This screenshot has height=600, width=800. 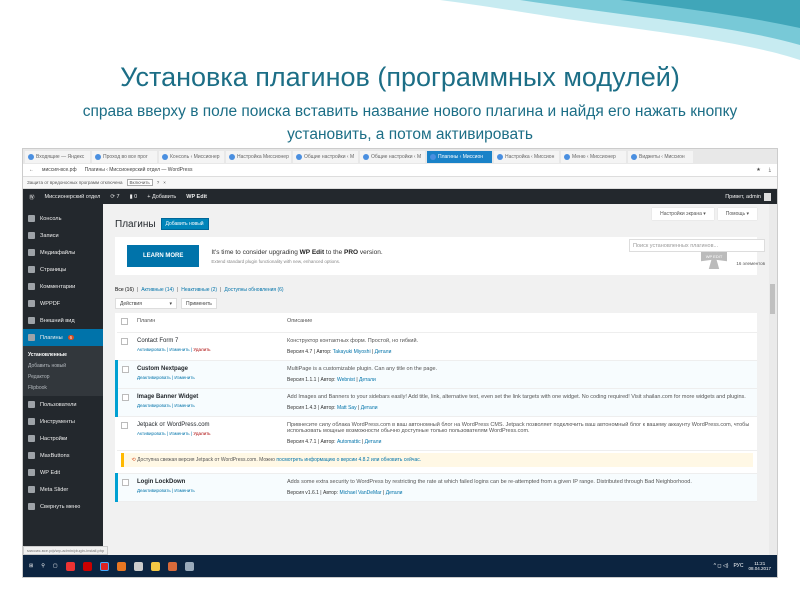 What do you see at coordinates (124, 321) in the screenshot?
I see `select-all-checkbox` at bounding box center [124, 321].